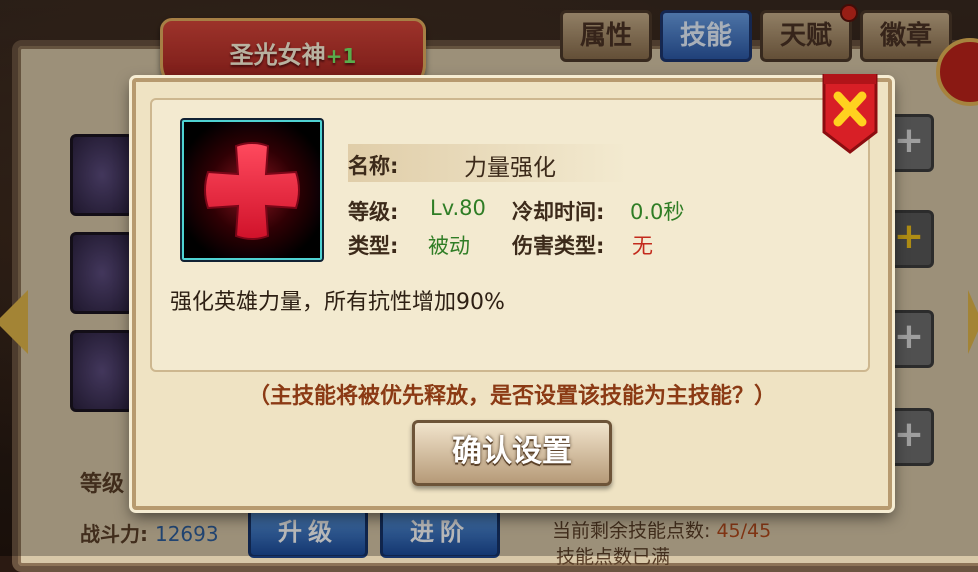 This screenshot has width=978, height=572. I want to click on confirm-set-button: 确认设置, so click(512, 453).